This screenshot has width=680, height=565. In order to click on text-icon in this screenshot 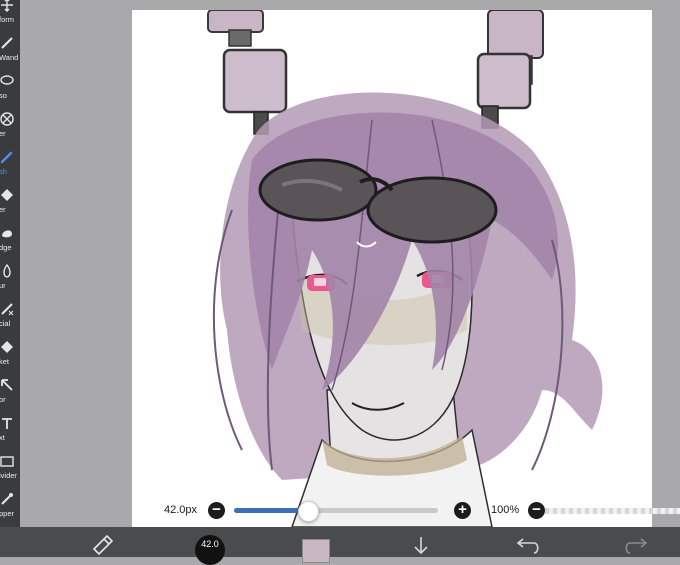, I will do `click(10, 423)`.